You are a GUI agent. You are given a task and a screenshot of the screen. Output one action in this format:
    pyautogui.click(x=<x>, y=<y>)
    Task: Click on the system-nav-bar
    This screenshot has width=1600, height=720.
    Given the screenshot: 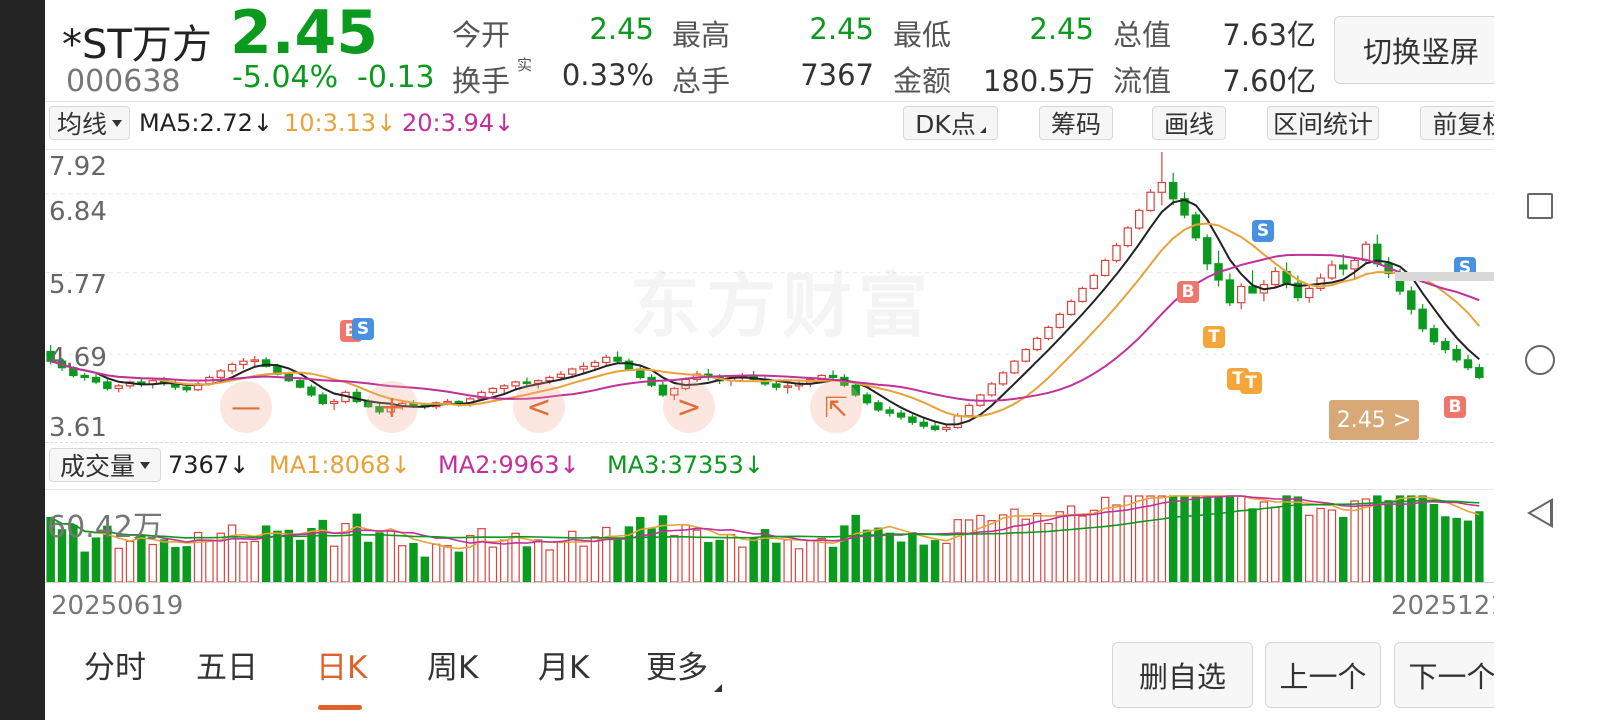 What is the action you would take?
    pyautogui.click(x=1547, y=360)
    